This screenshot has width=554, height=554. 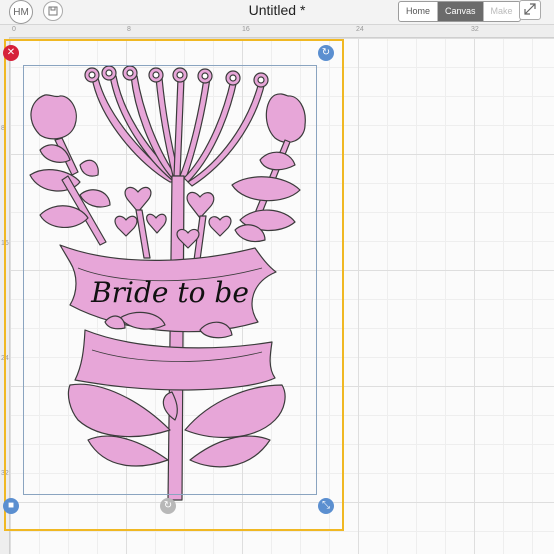 I want to click on lock-handle: ■, so click(x=11, y=506).